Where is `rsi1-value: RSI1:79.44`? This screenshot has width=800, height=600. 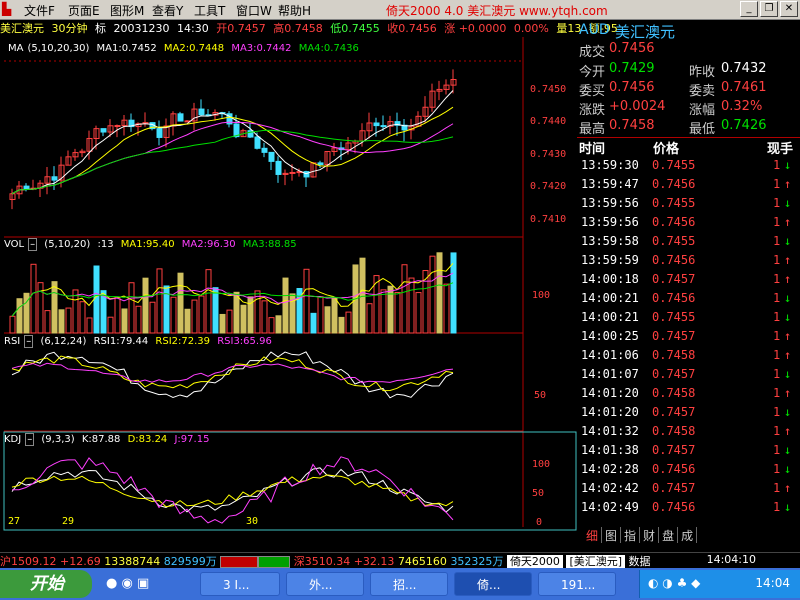 rsi1-value: RSI1:79.44 is located at coordinates (121, 341).